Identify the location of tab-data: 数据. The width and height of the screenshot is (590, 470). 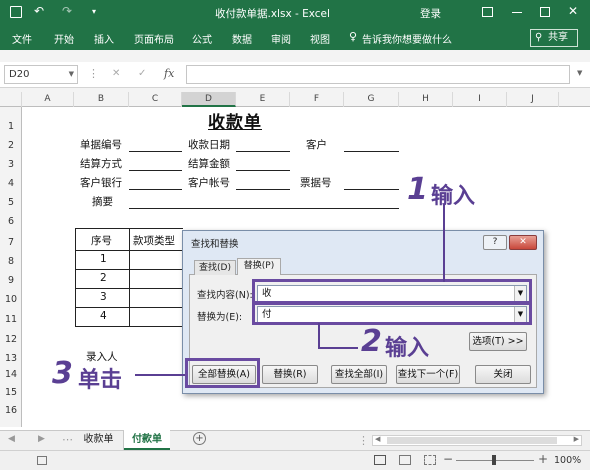
(242, 38).